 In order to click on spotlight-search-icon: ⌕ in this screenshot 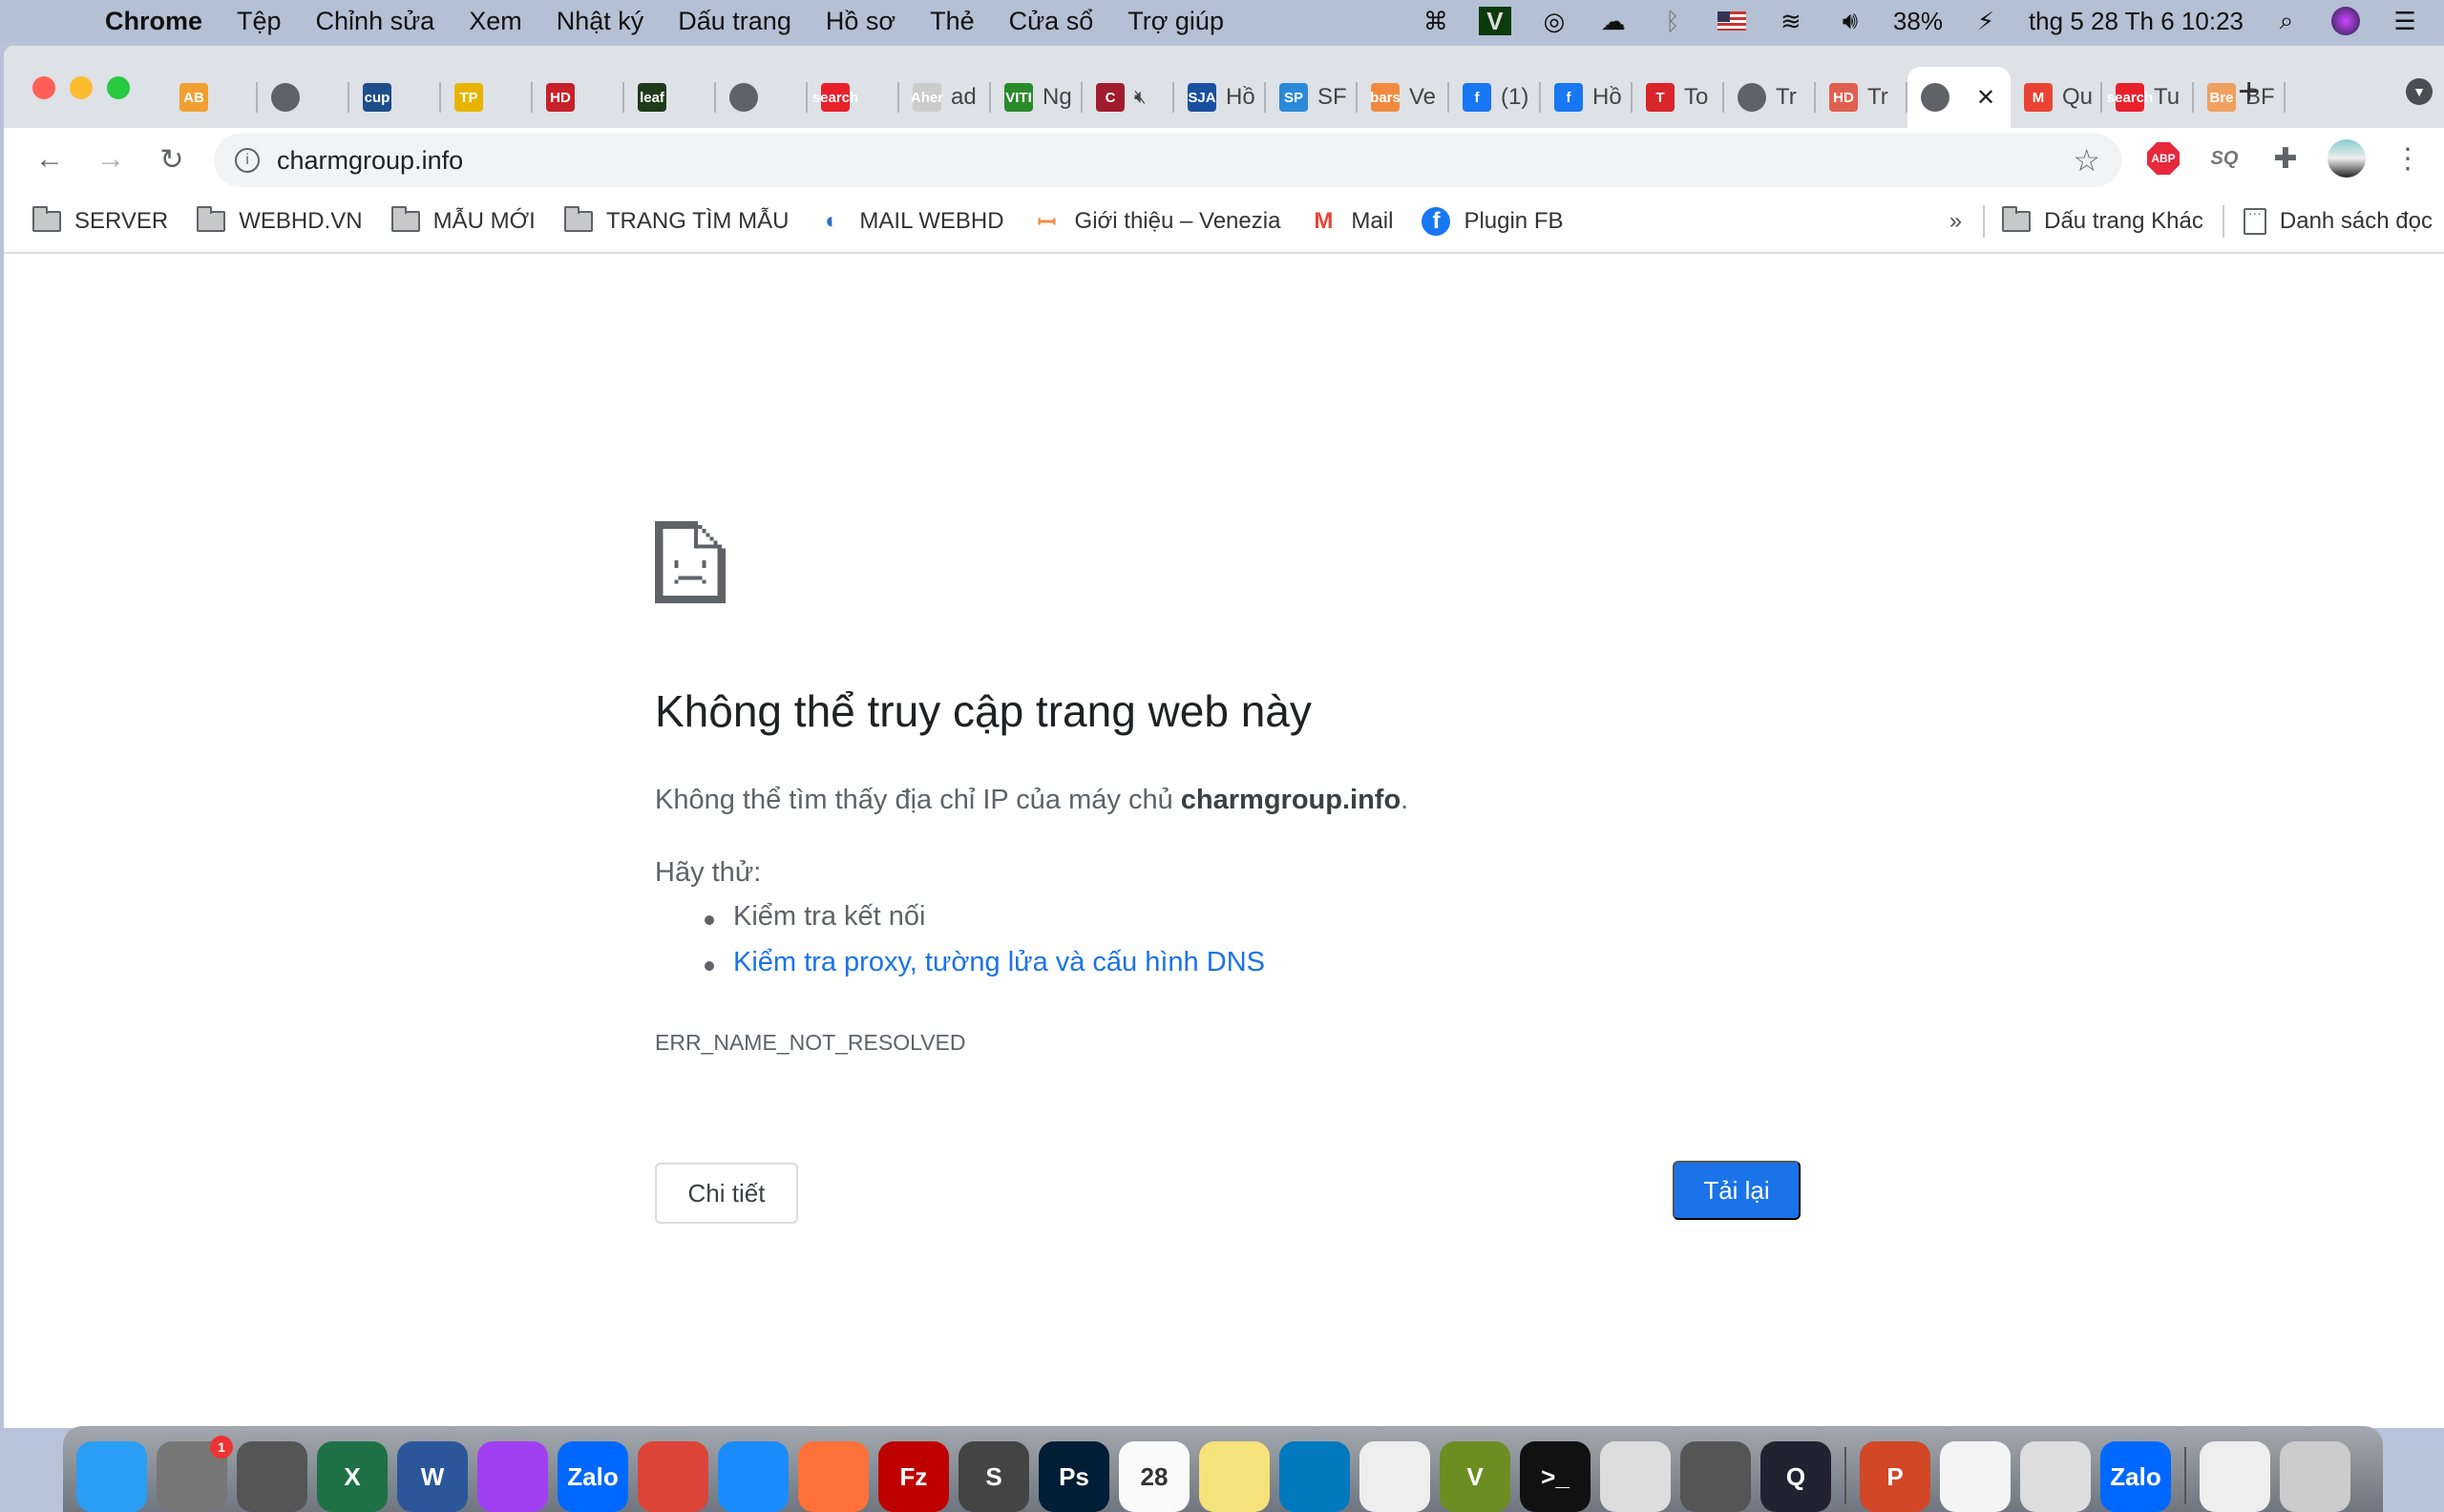, I will do `click(2286, 21)`.